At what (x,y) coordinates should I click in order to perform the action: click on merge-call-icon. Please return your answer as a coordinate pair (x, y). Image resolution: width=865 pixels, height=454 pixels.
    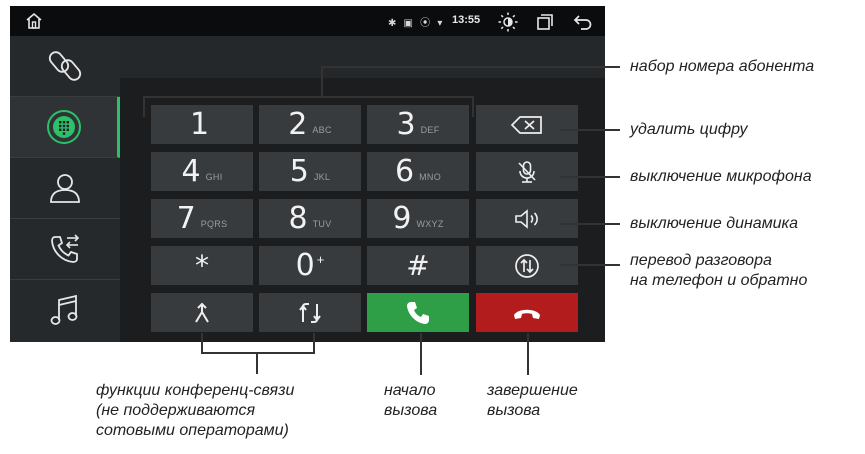
    Looking at the image, I should click on (202, 312).